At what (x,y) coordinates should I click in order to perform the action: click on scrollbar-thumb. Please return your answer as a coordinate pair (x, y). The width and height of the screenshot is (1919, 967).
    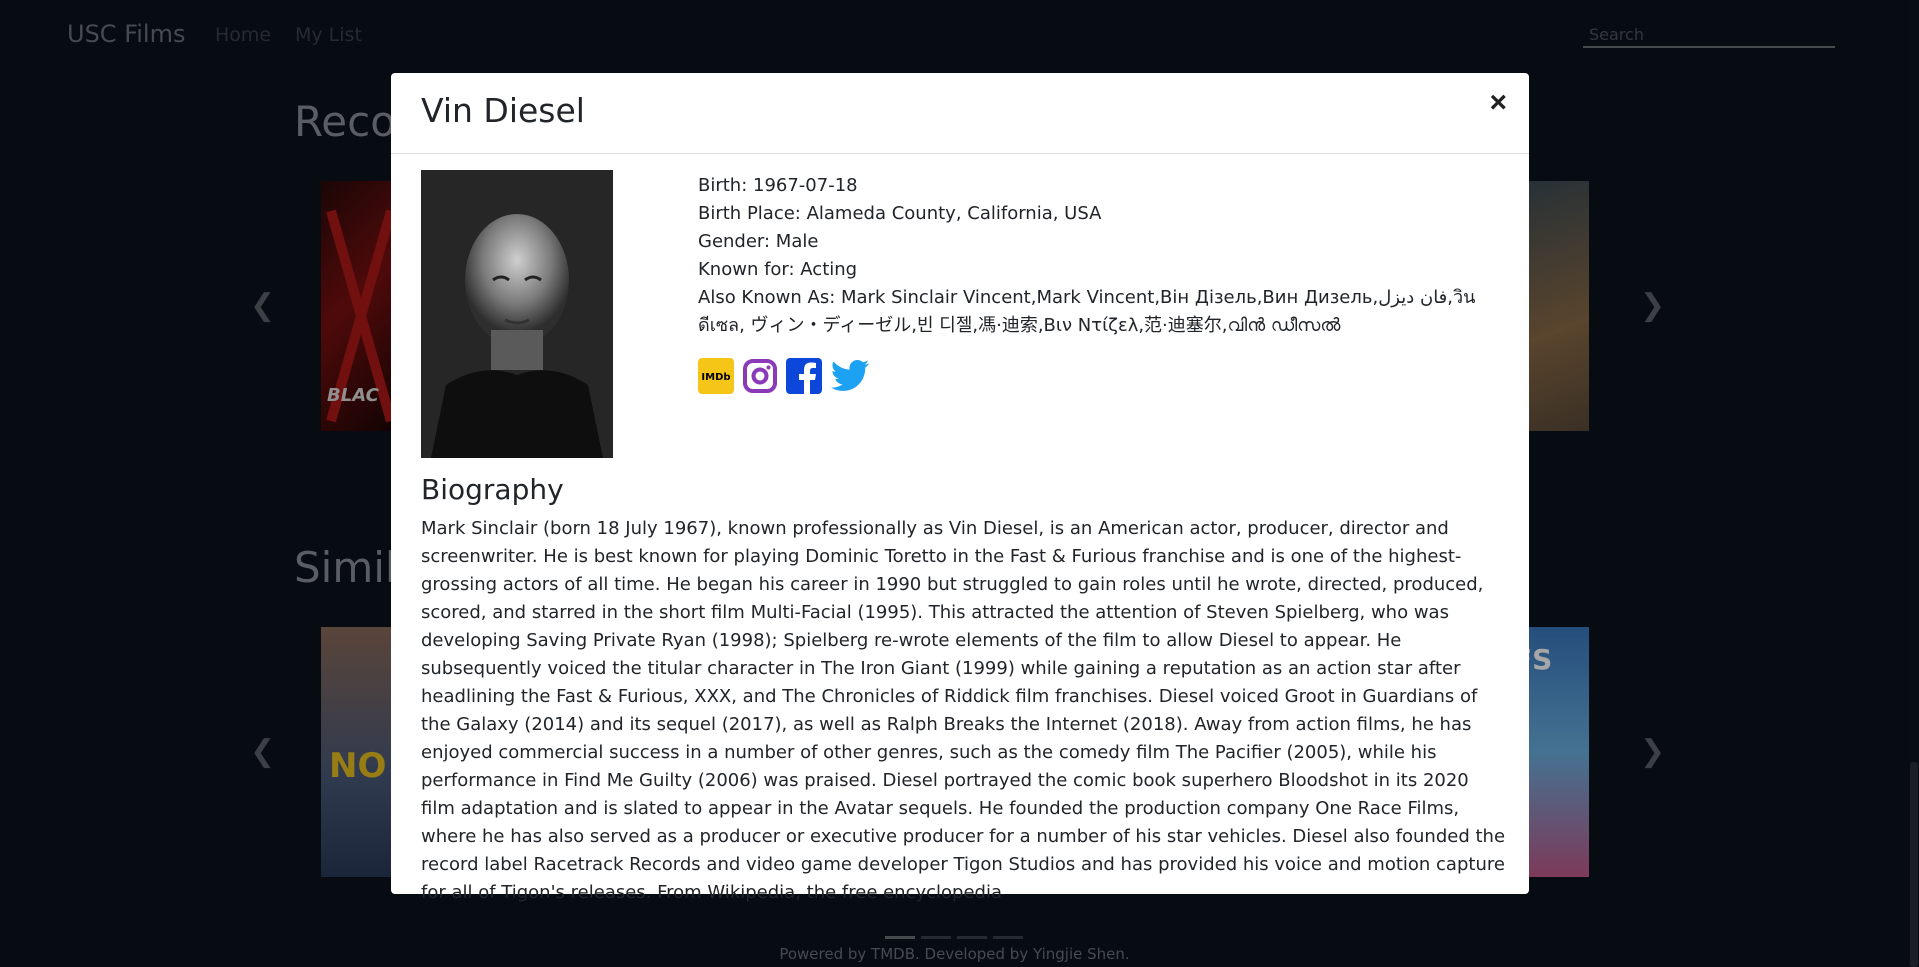
    Looking at the image, I should click on (1914, 864).